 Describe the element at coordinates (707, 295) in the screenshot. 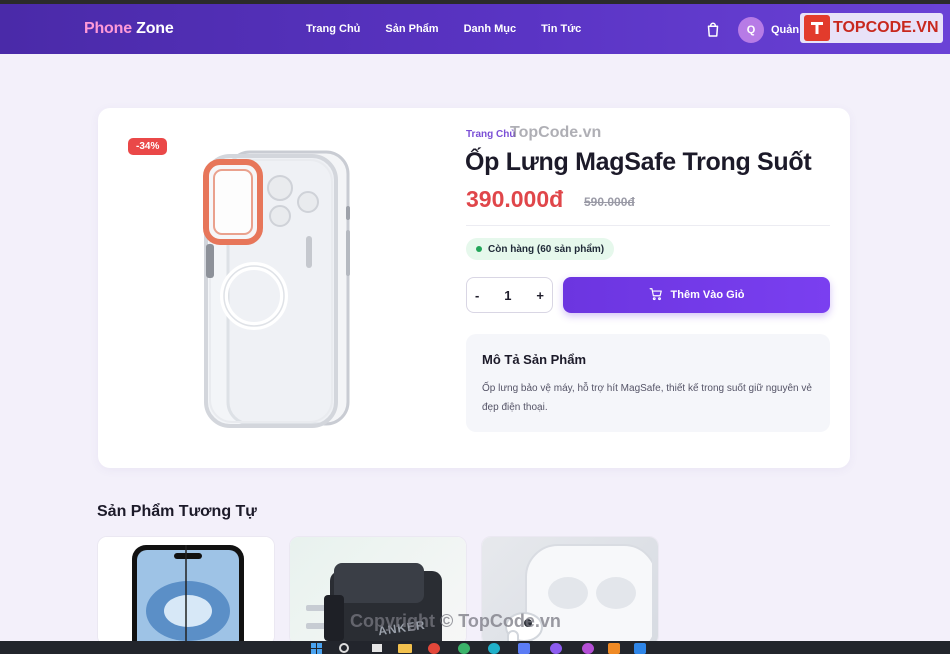

I see `add-to-cart-label: Thêm Vào Giỏ` at that location.